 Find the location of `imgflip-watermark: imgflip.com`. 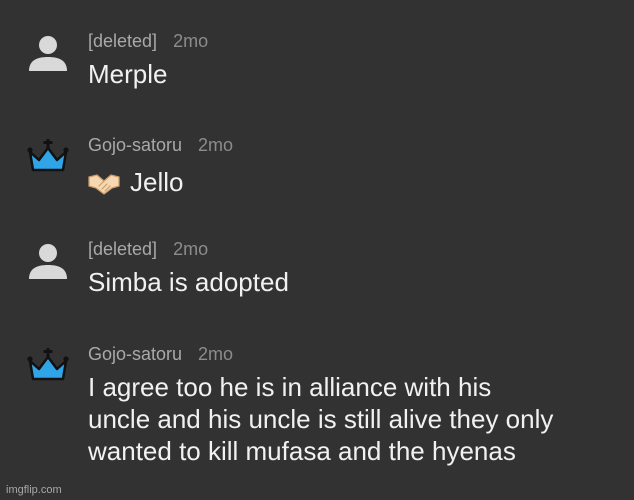

imgflip-watermark: imgflip.com is located at coordinates (34, 490).